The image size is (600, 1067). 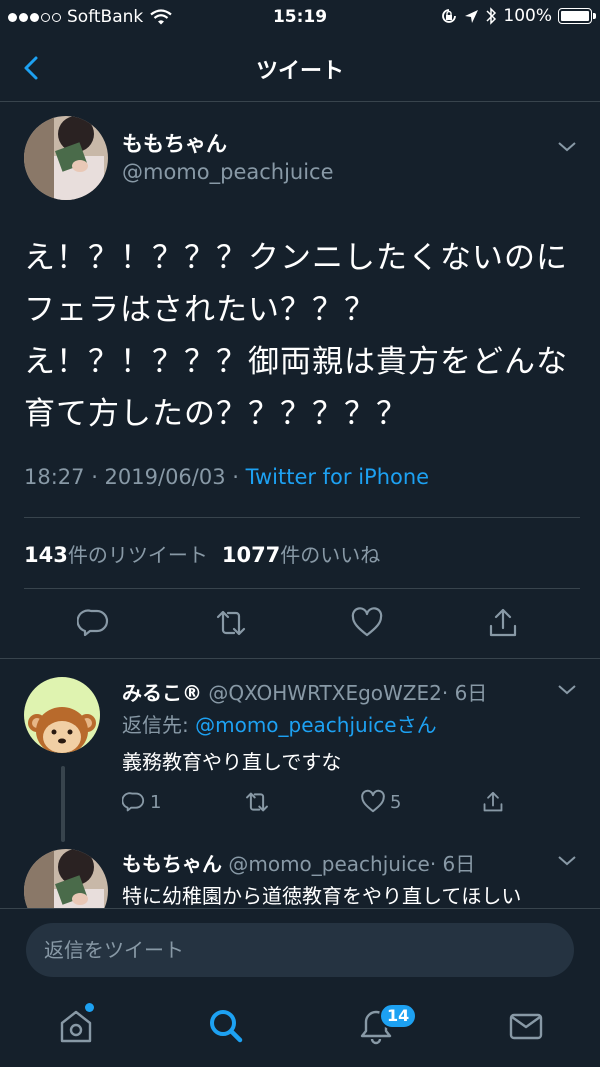 What do you see at coordinates (76, 1026) in the screenshot?
I see `home-icon` at bounding box center [76, 1026].